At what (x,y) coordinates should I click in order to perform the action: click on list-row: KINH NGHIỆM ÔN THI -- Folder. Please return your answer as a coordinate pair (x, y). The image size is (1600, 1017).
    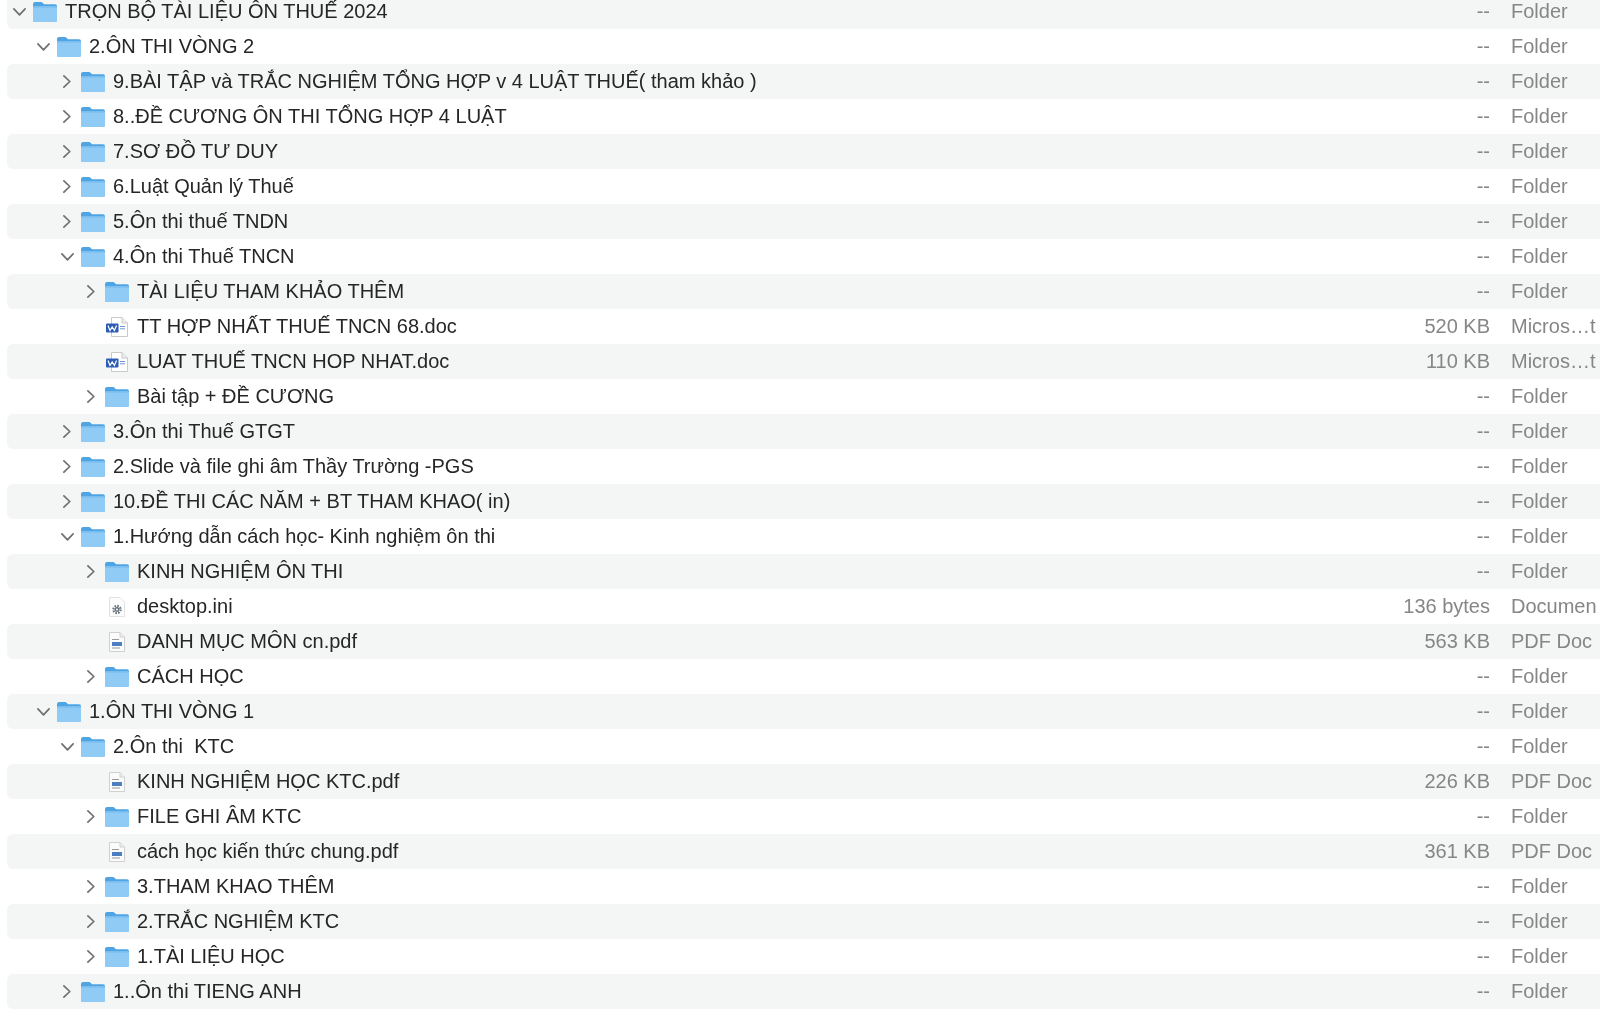
    Looking at the image, I should click on (803, 571).